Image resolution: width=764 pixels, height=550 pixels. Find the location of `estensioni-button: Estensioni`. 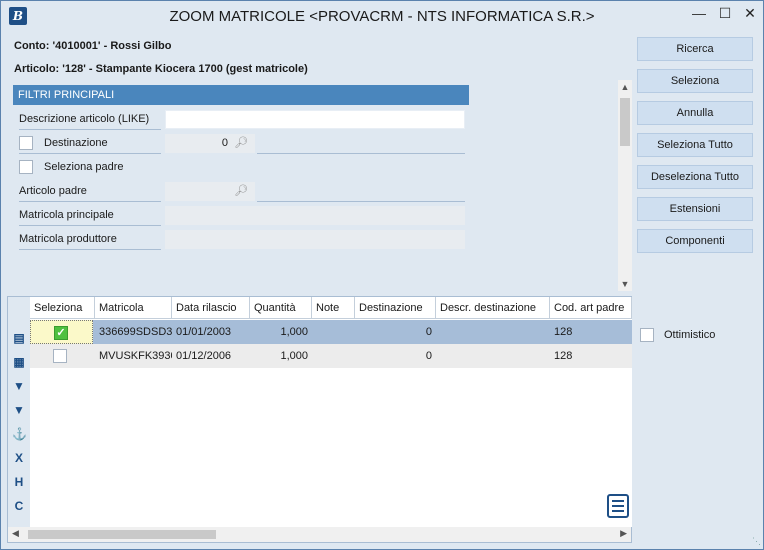

estensioni-button: Estensioni is located at coordinates (695, 209).